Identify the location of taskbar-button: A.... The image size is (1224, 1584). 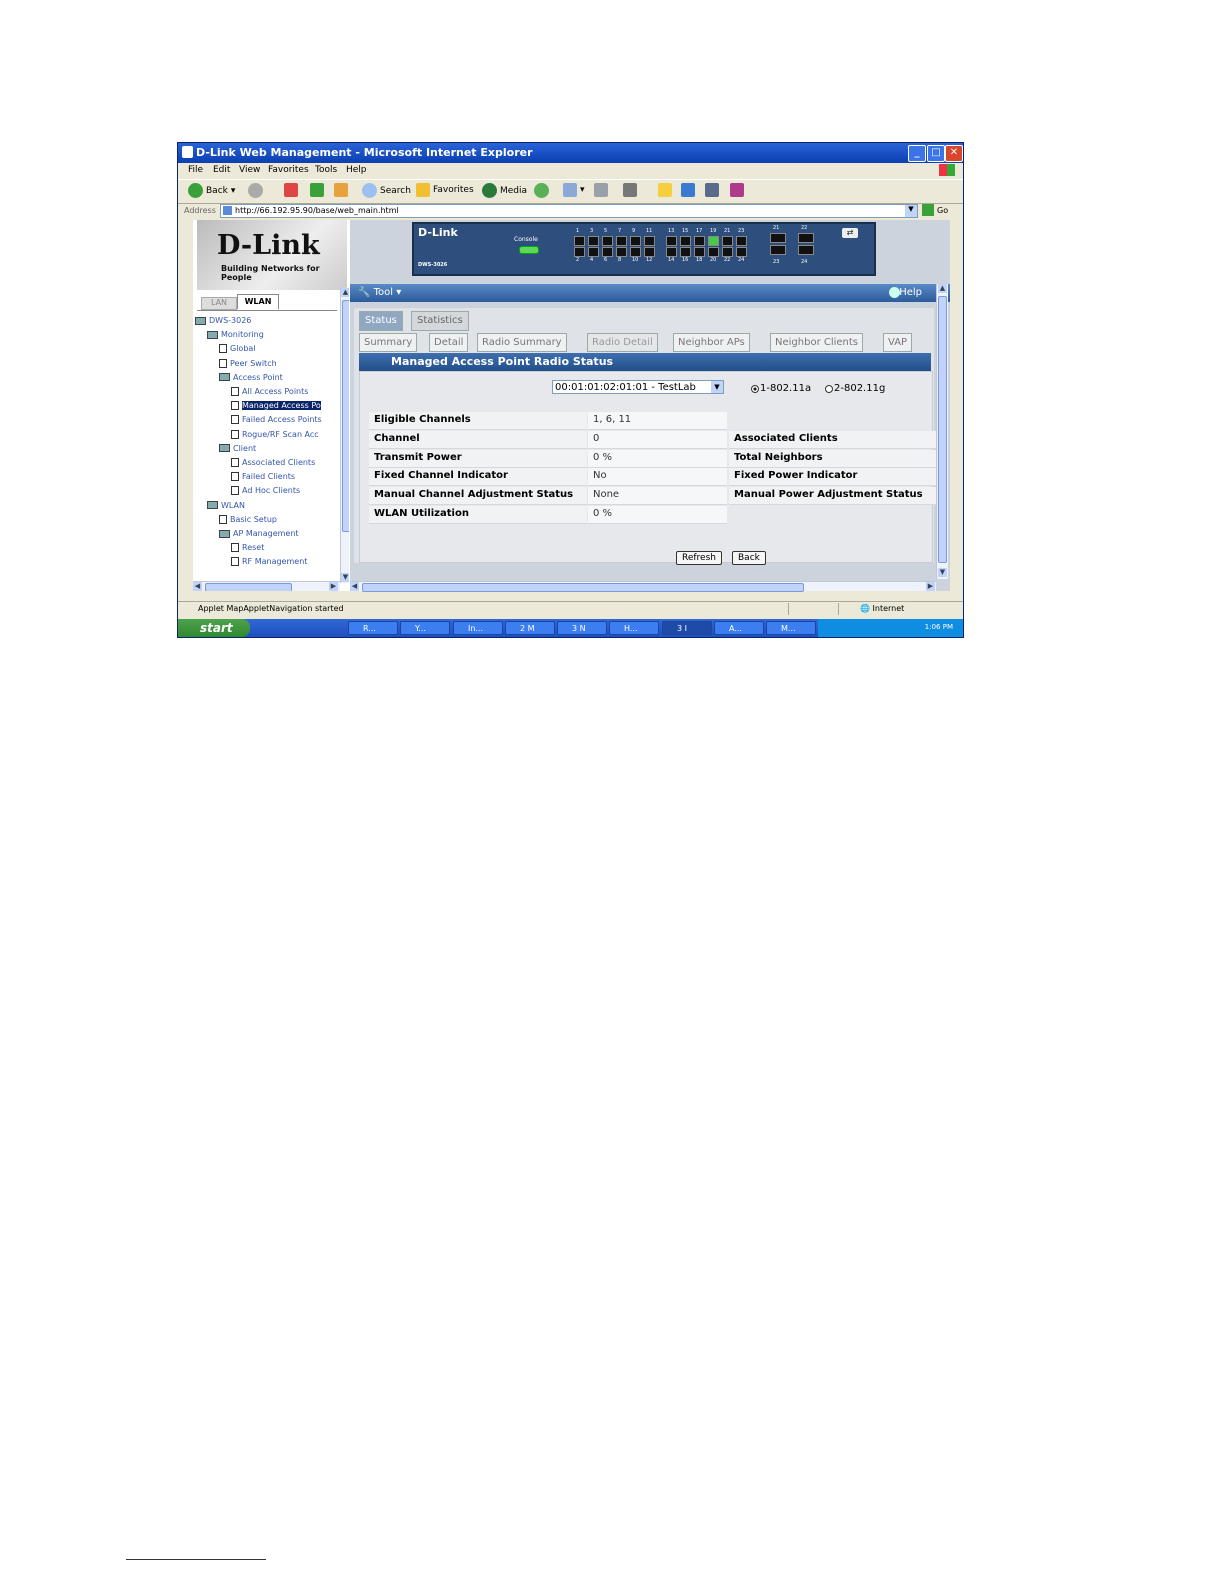
(739, 628).